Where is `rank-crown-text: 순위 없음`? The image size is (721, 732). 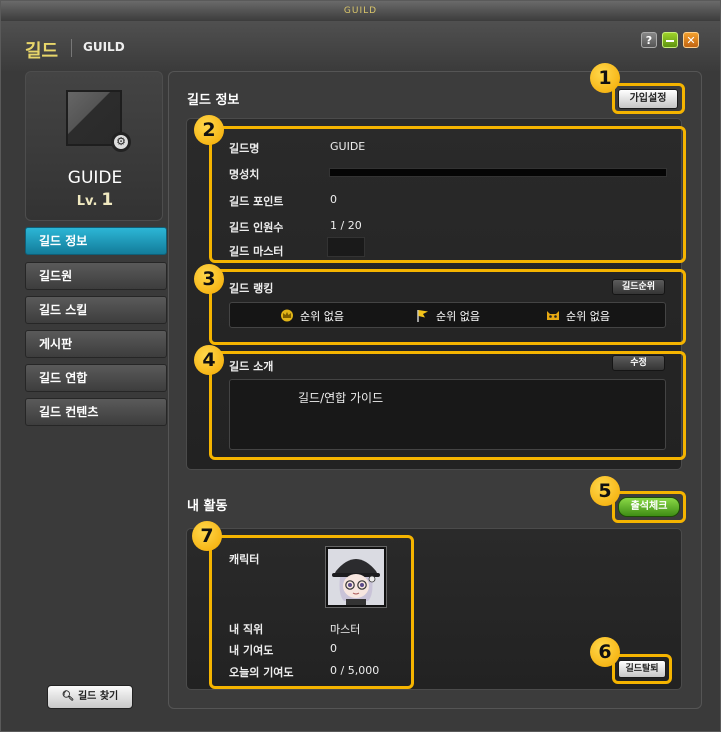 rank-crown-text: 순위 없음 is located at coordinates (322, 316).